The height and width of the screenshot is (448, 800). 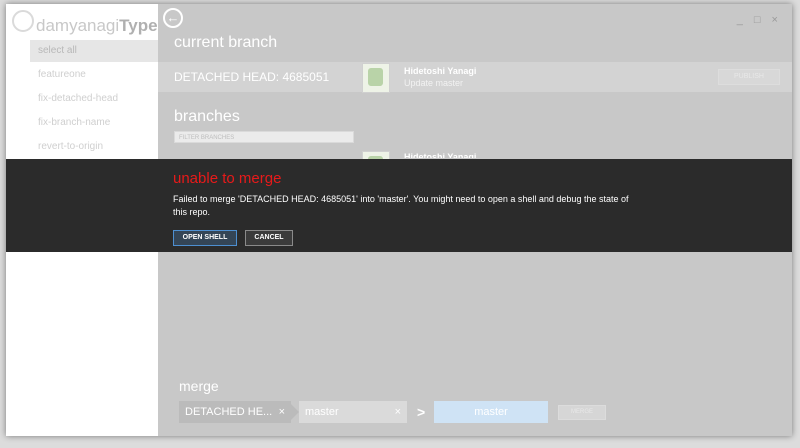 I want to click on merge-target-field: master, so click(x=491, y=412).